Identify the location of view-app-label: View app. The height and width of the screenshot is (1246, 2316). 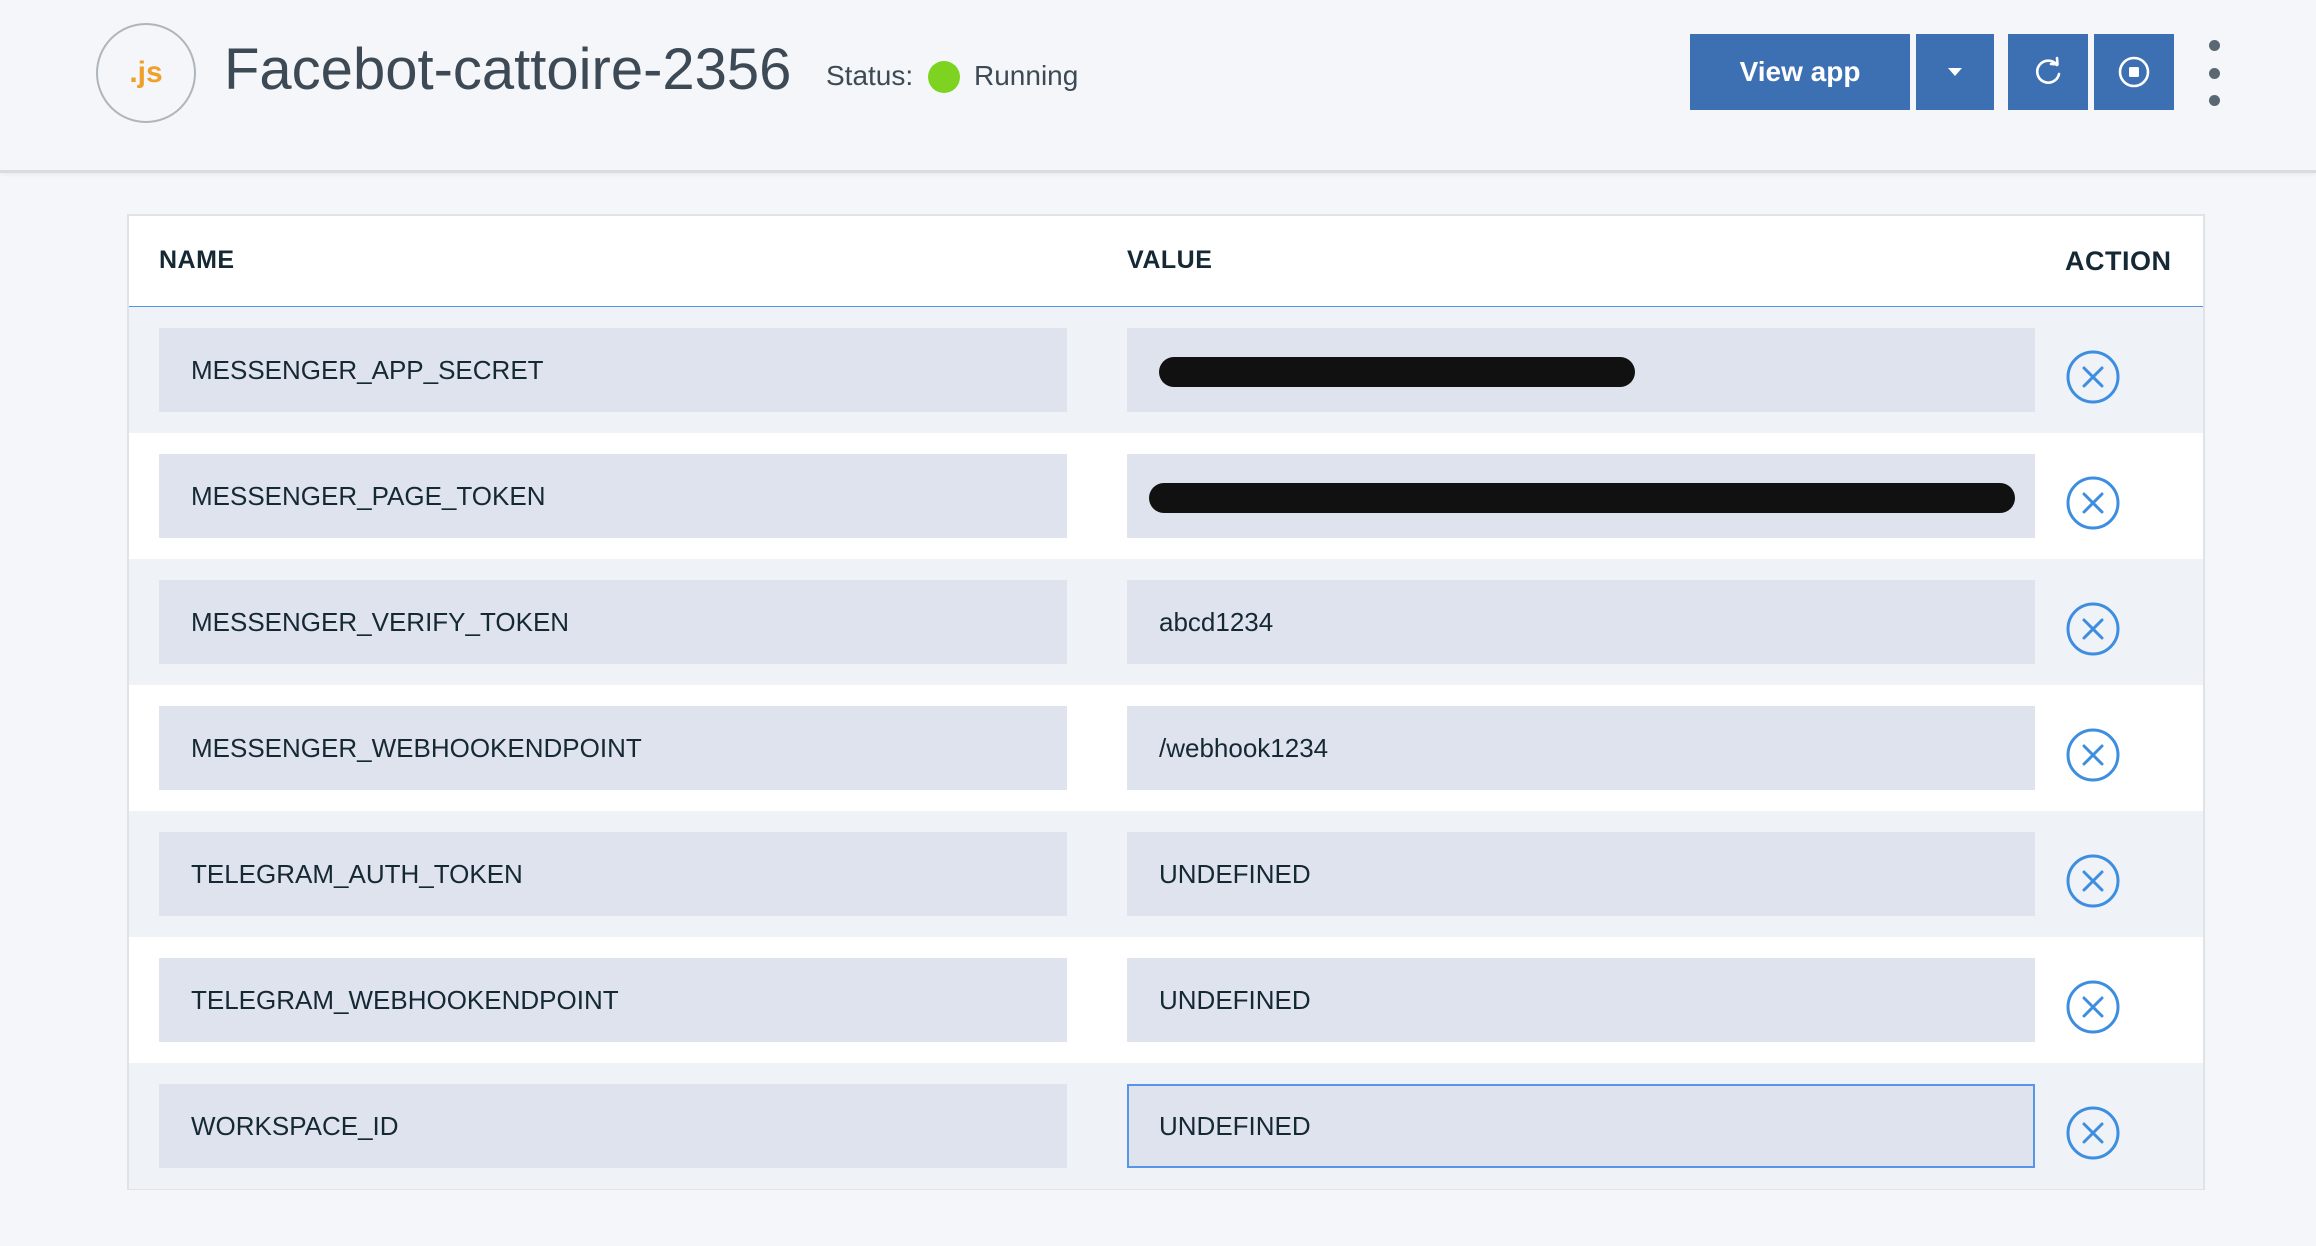
(1800, 71).